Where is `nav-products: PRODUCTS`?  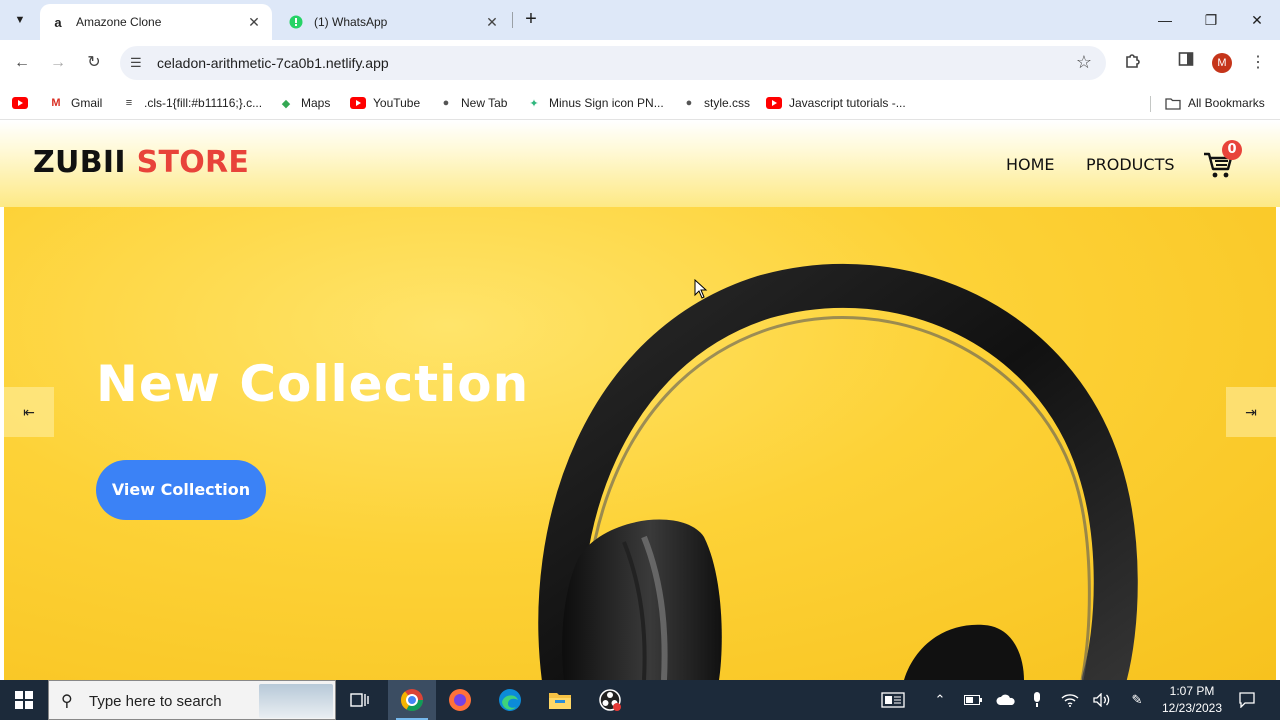
nav-products: PRODUCTS is located at coordinates (1130, 164).